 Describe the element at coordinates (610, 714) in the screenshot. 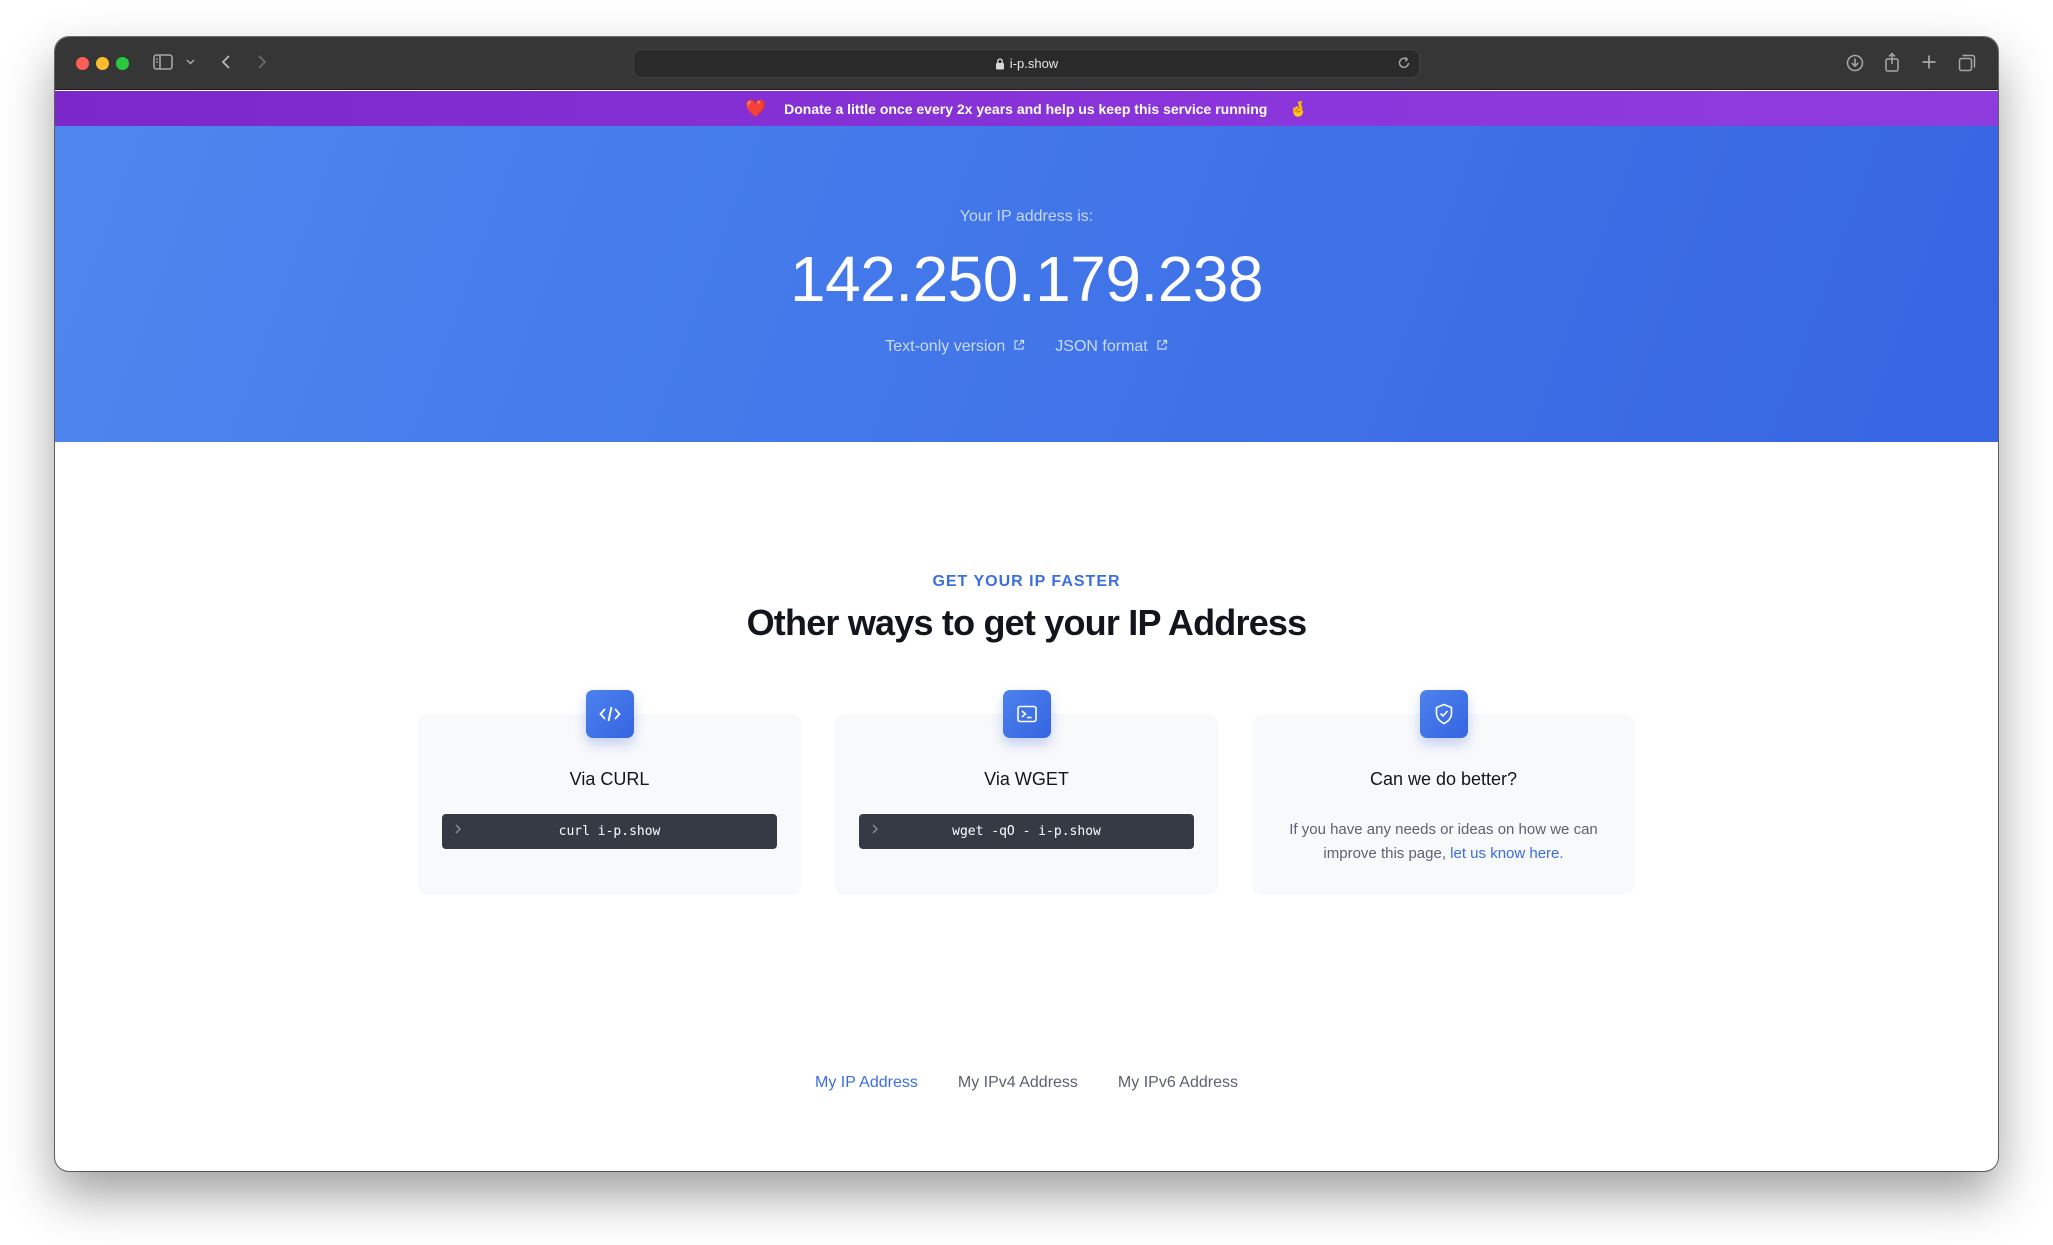

I see `code-icon` at that location.